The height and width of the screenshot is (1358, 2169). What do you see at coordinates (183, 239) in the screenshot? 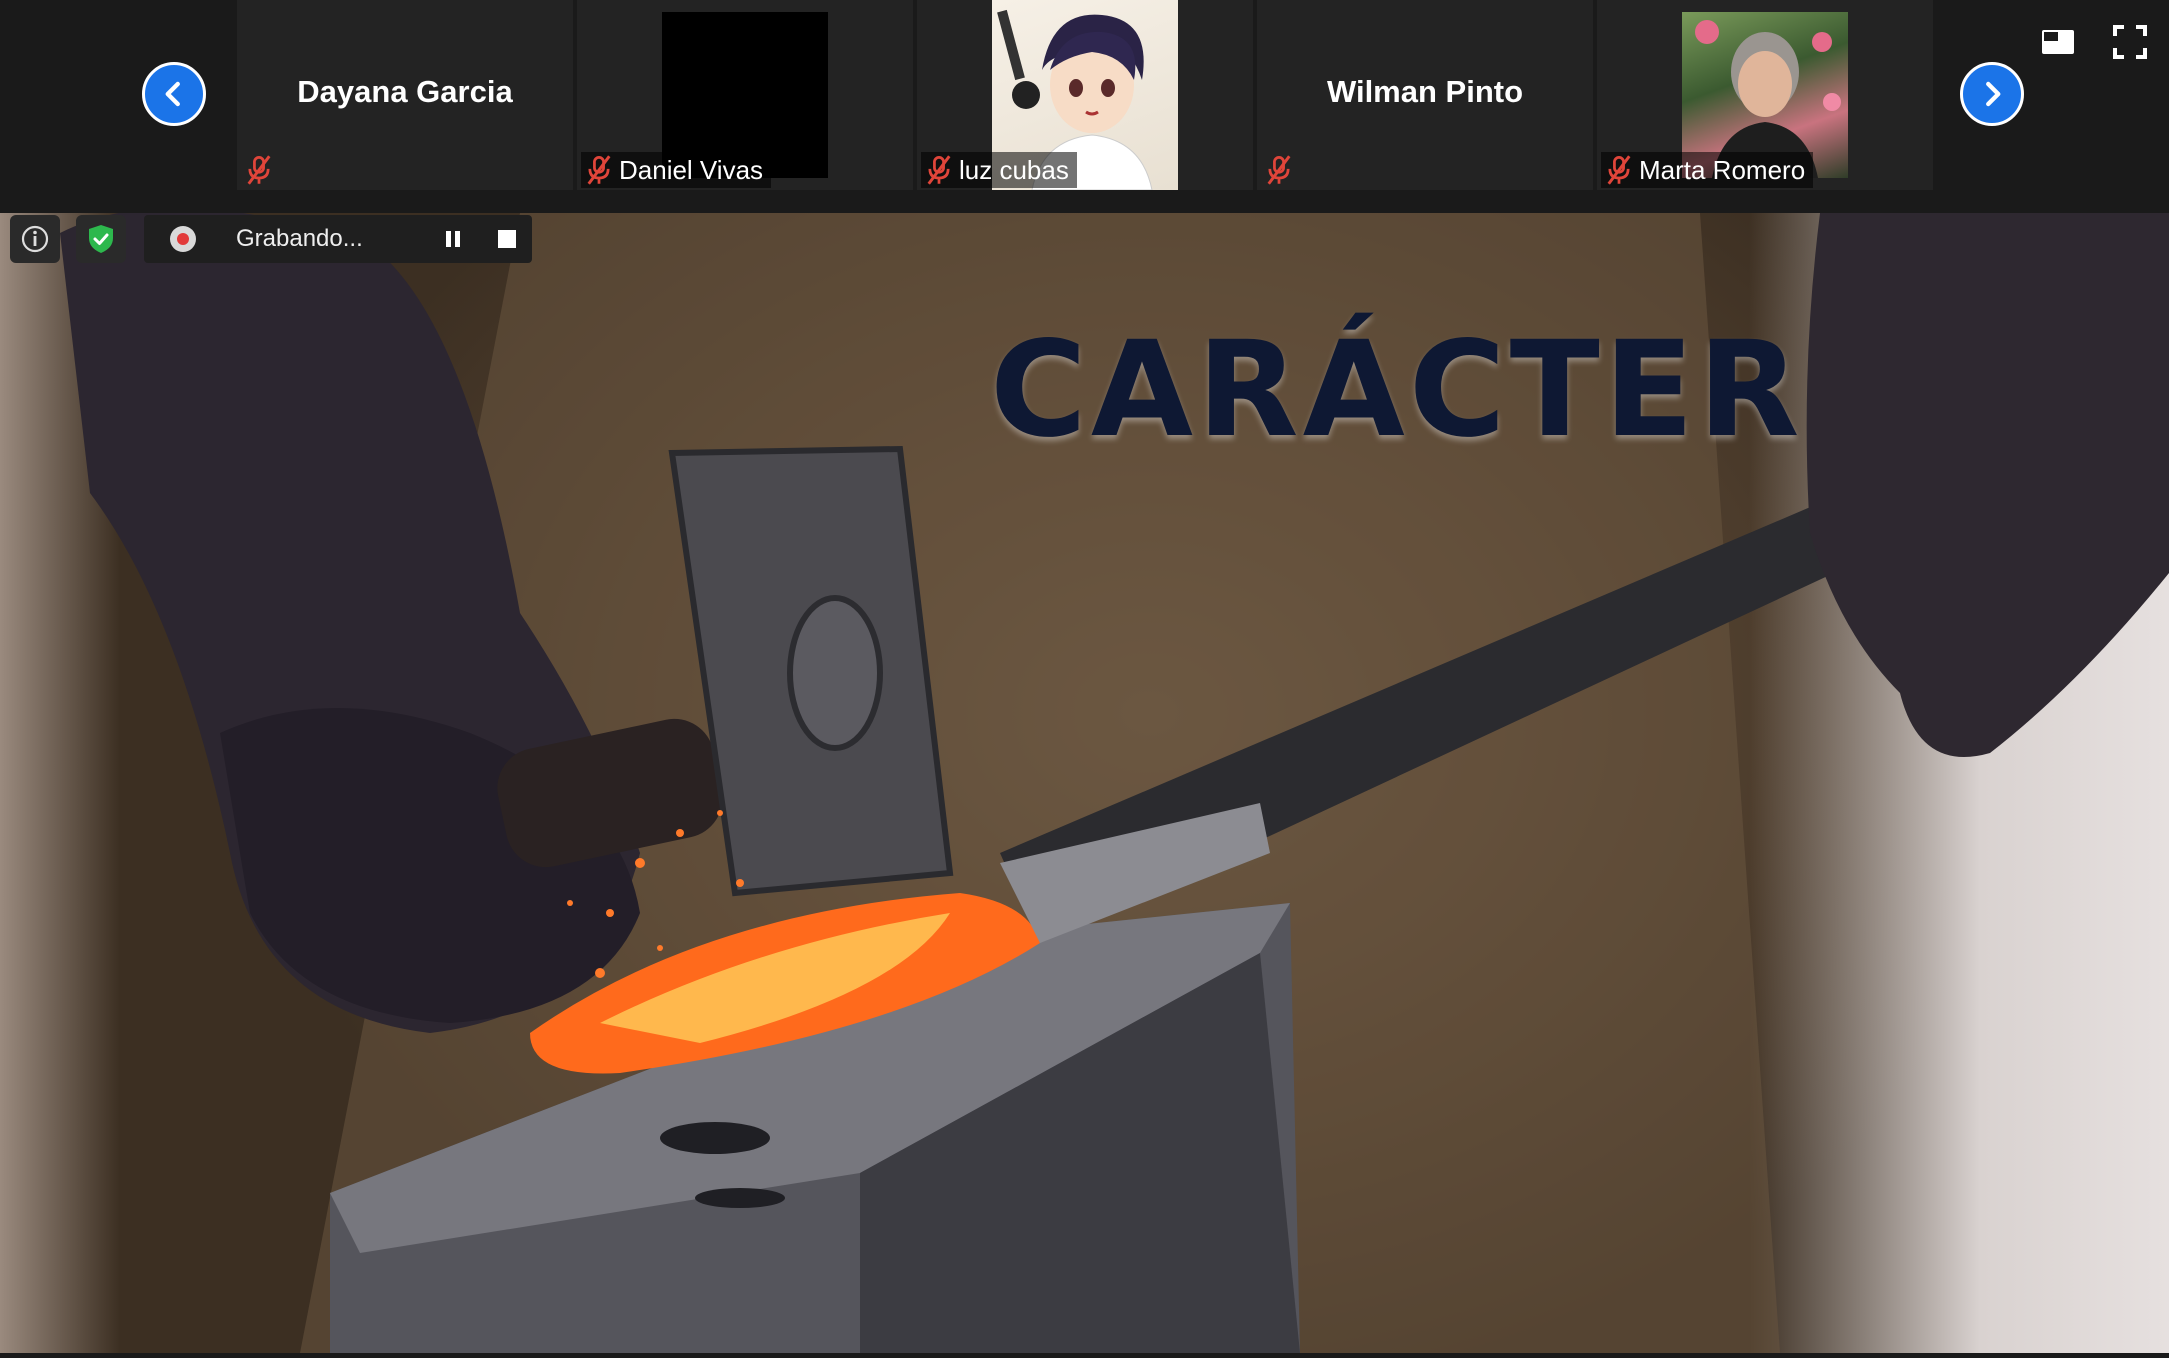
I see `record-dot-icon` at bounding box center [183, 239].